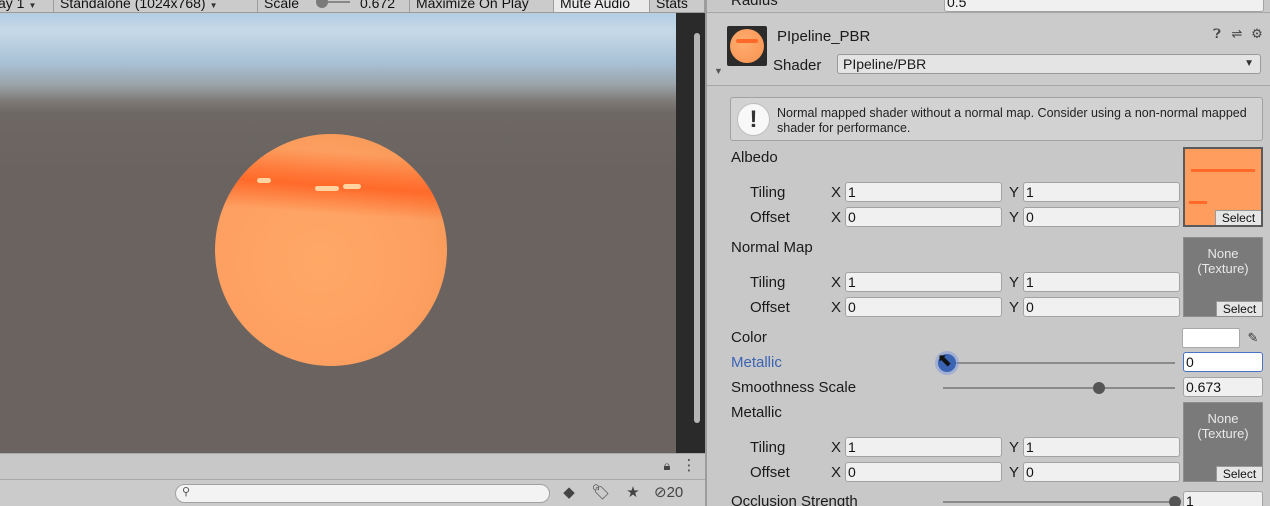 The image size is (1270, 506). I want to click on eyedropper-icon: ✎, so click(1253, 338).